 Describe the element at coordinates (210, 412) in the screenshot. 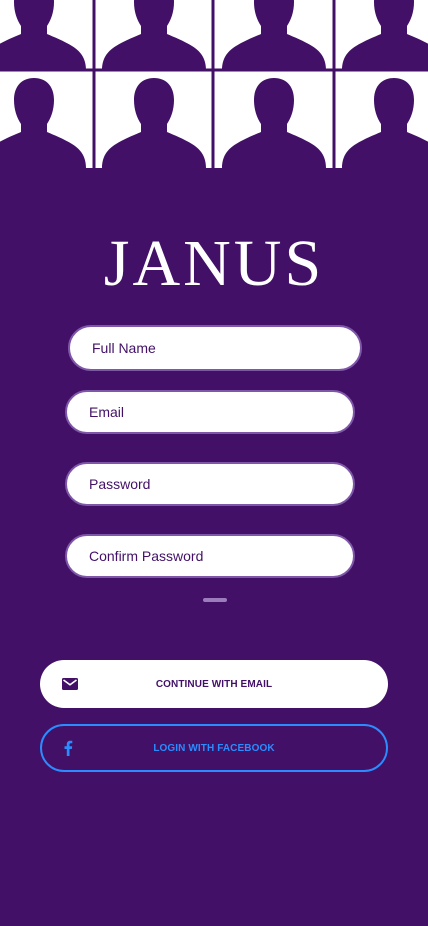

I see `email-field` at that location.